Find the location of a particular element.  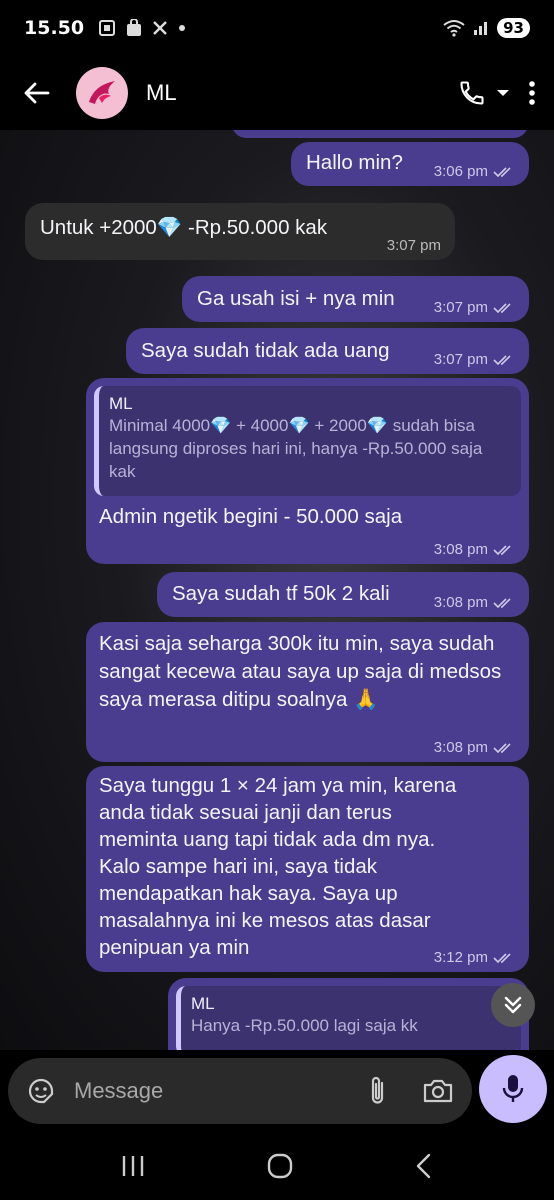

message-time: 3:06 pm is located at coordinates (474, 171).